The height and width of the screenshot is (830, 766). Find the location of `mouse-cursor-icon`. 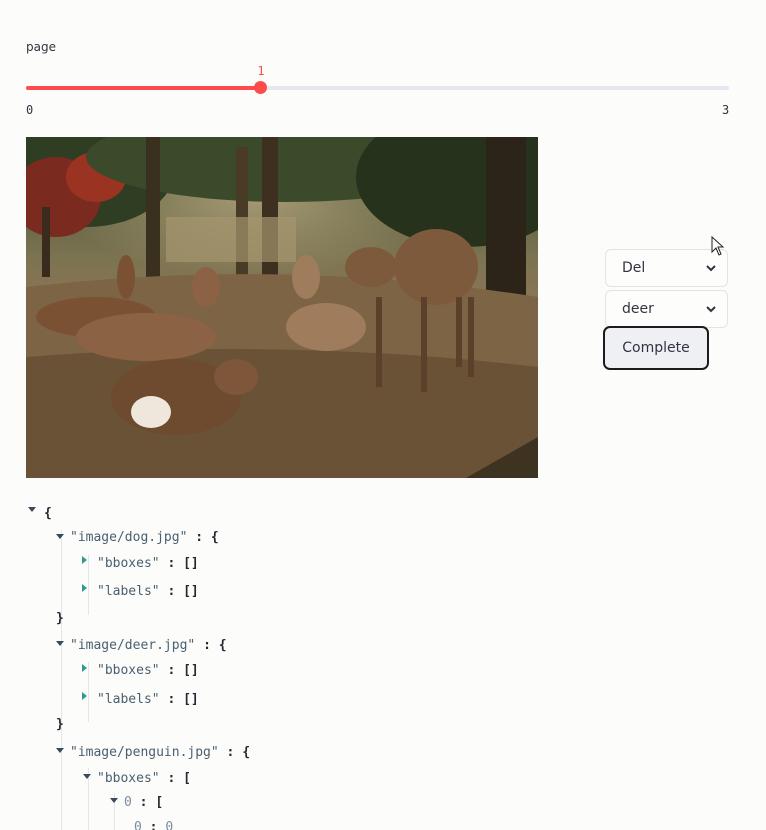

mouse-cursor-icon is located at coordinates (718, 246).